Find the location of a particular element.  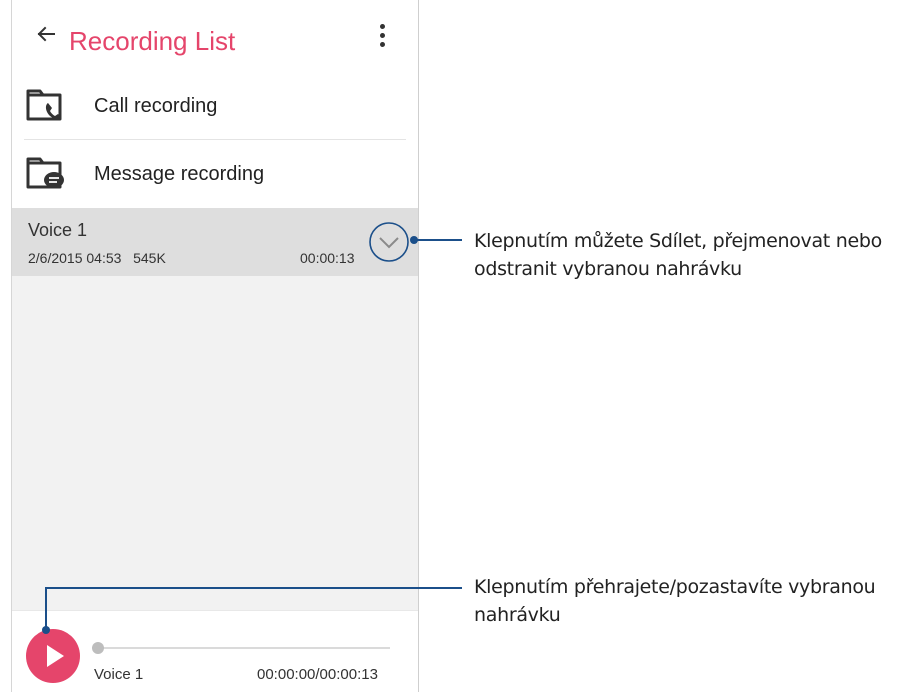

play-button is located at coordinates (53, 656).